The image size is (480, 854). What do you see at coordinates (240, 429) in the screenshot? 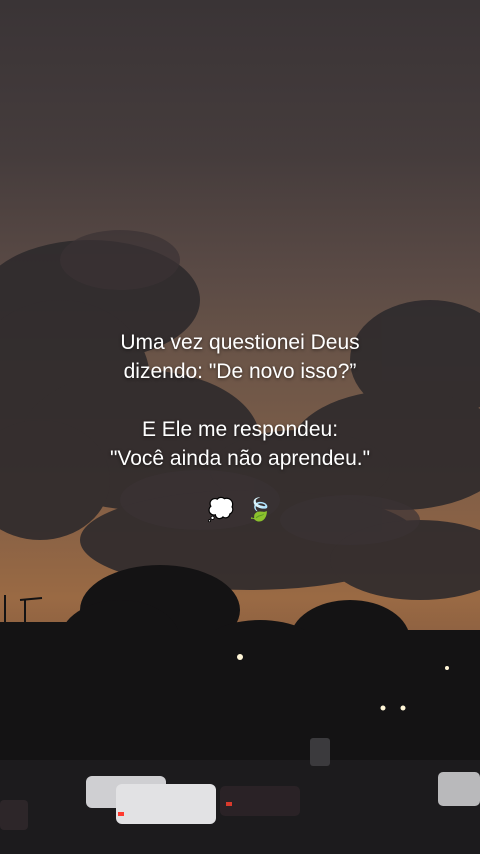
I see `caption-line-3: E Ele me respondeu:` at bounding box center [240, 429].